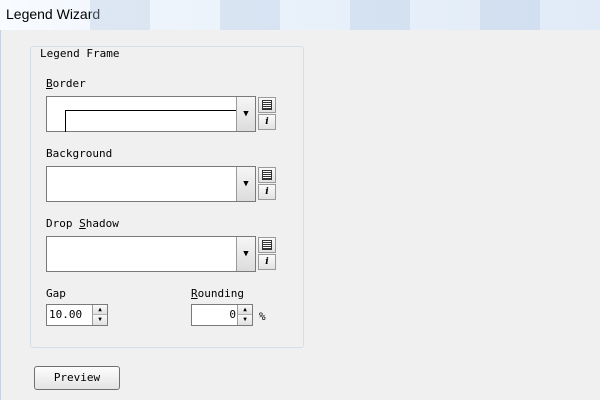 The width and height of the screenshot is (600, 400). Describe the element at coordinates (63, 223) in the screenshot. I see `drop-shadow-label-pre: Drop` at that location.